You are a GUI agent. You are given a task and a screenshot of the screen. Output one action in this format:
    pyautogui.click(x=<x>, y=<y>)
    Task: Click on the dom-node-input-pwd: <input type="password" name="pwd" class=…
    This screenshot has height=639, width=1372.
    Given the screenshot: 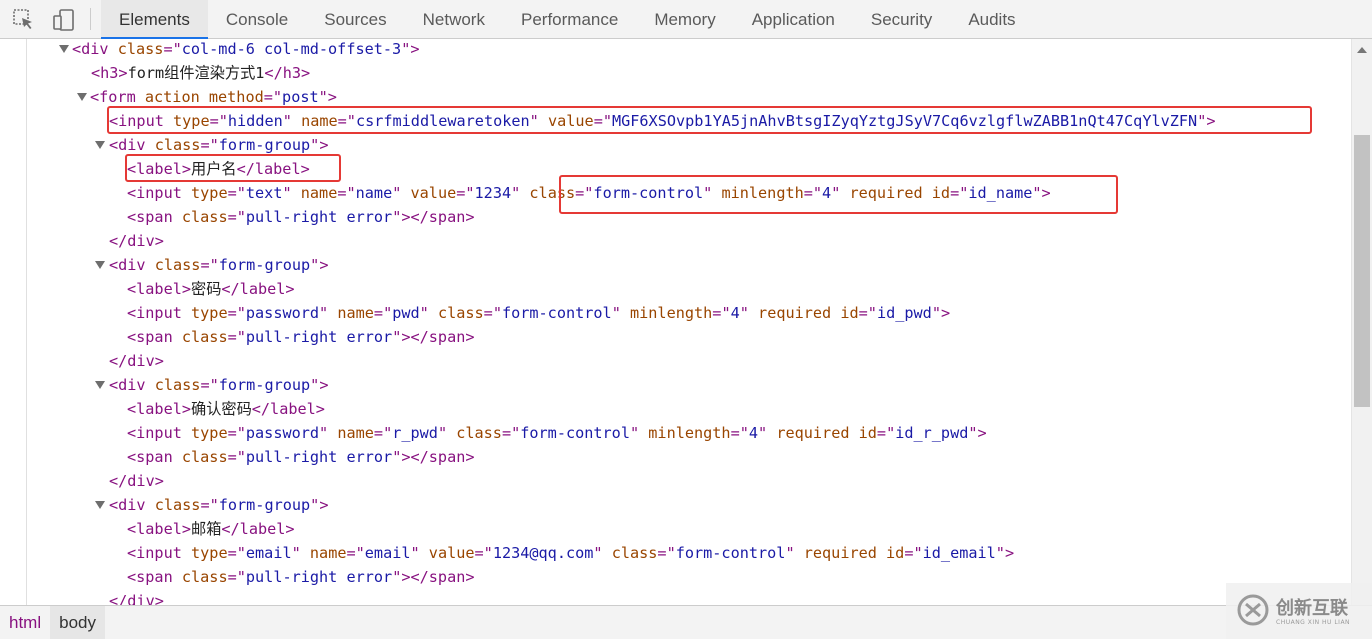 What is the action you would take?
    pyautogui.click(x=538, y=313)
    